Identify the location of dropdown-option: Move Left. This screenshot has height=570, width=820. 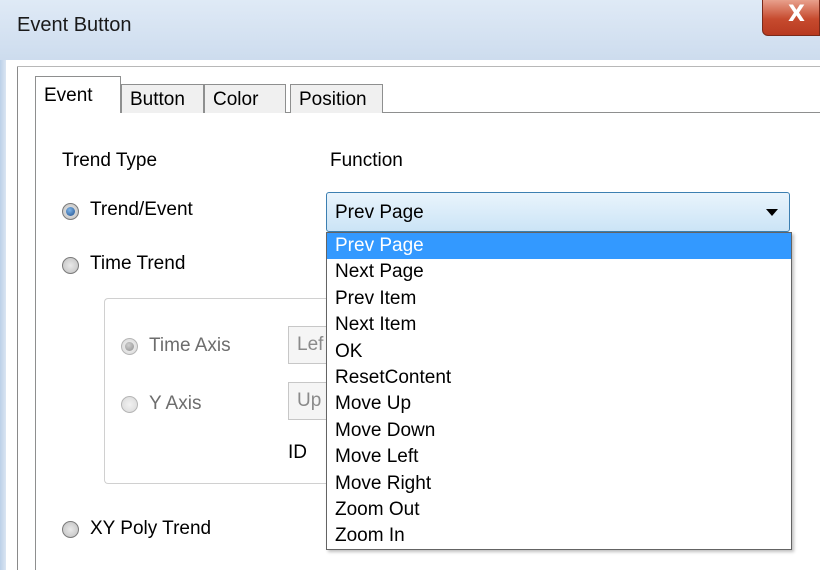
(559, 457).